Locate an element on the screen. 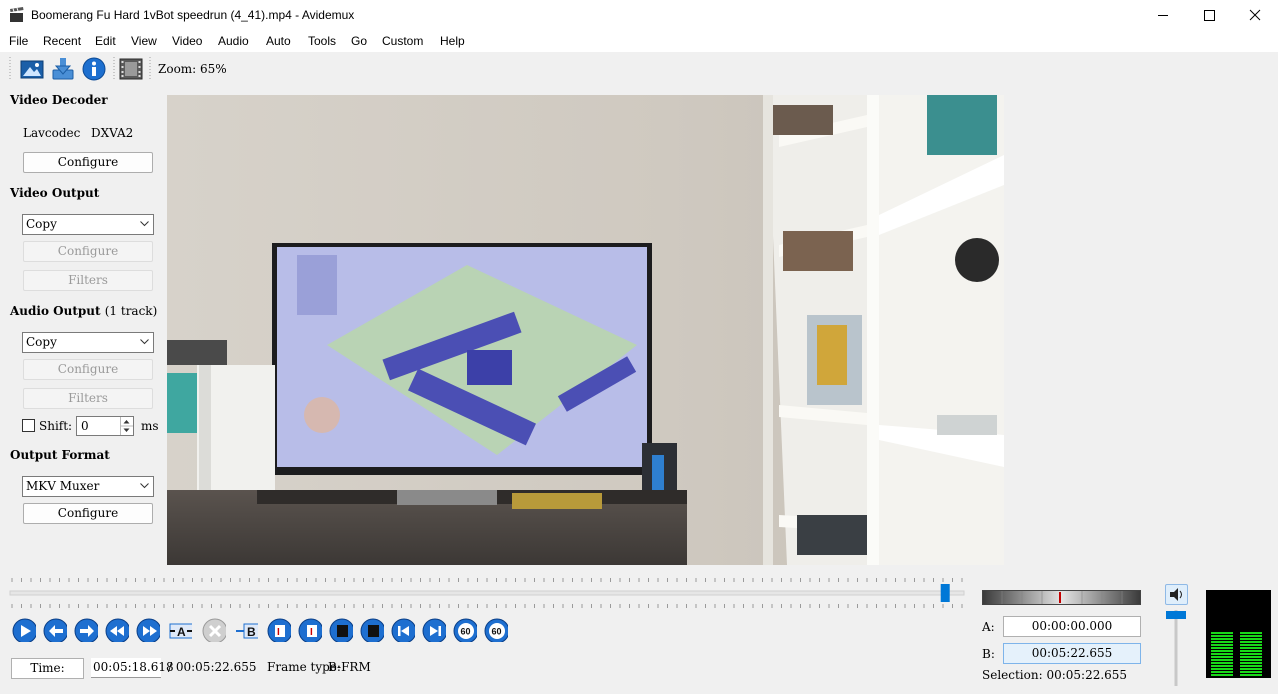 The image size is (1278, 694). marker-b-time: 00:05:22.655 is located at coordinates (1072, 653).